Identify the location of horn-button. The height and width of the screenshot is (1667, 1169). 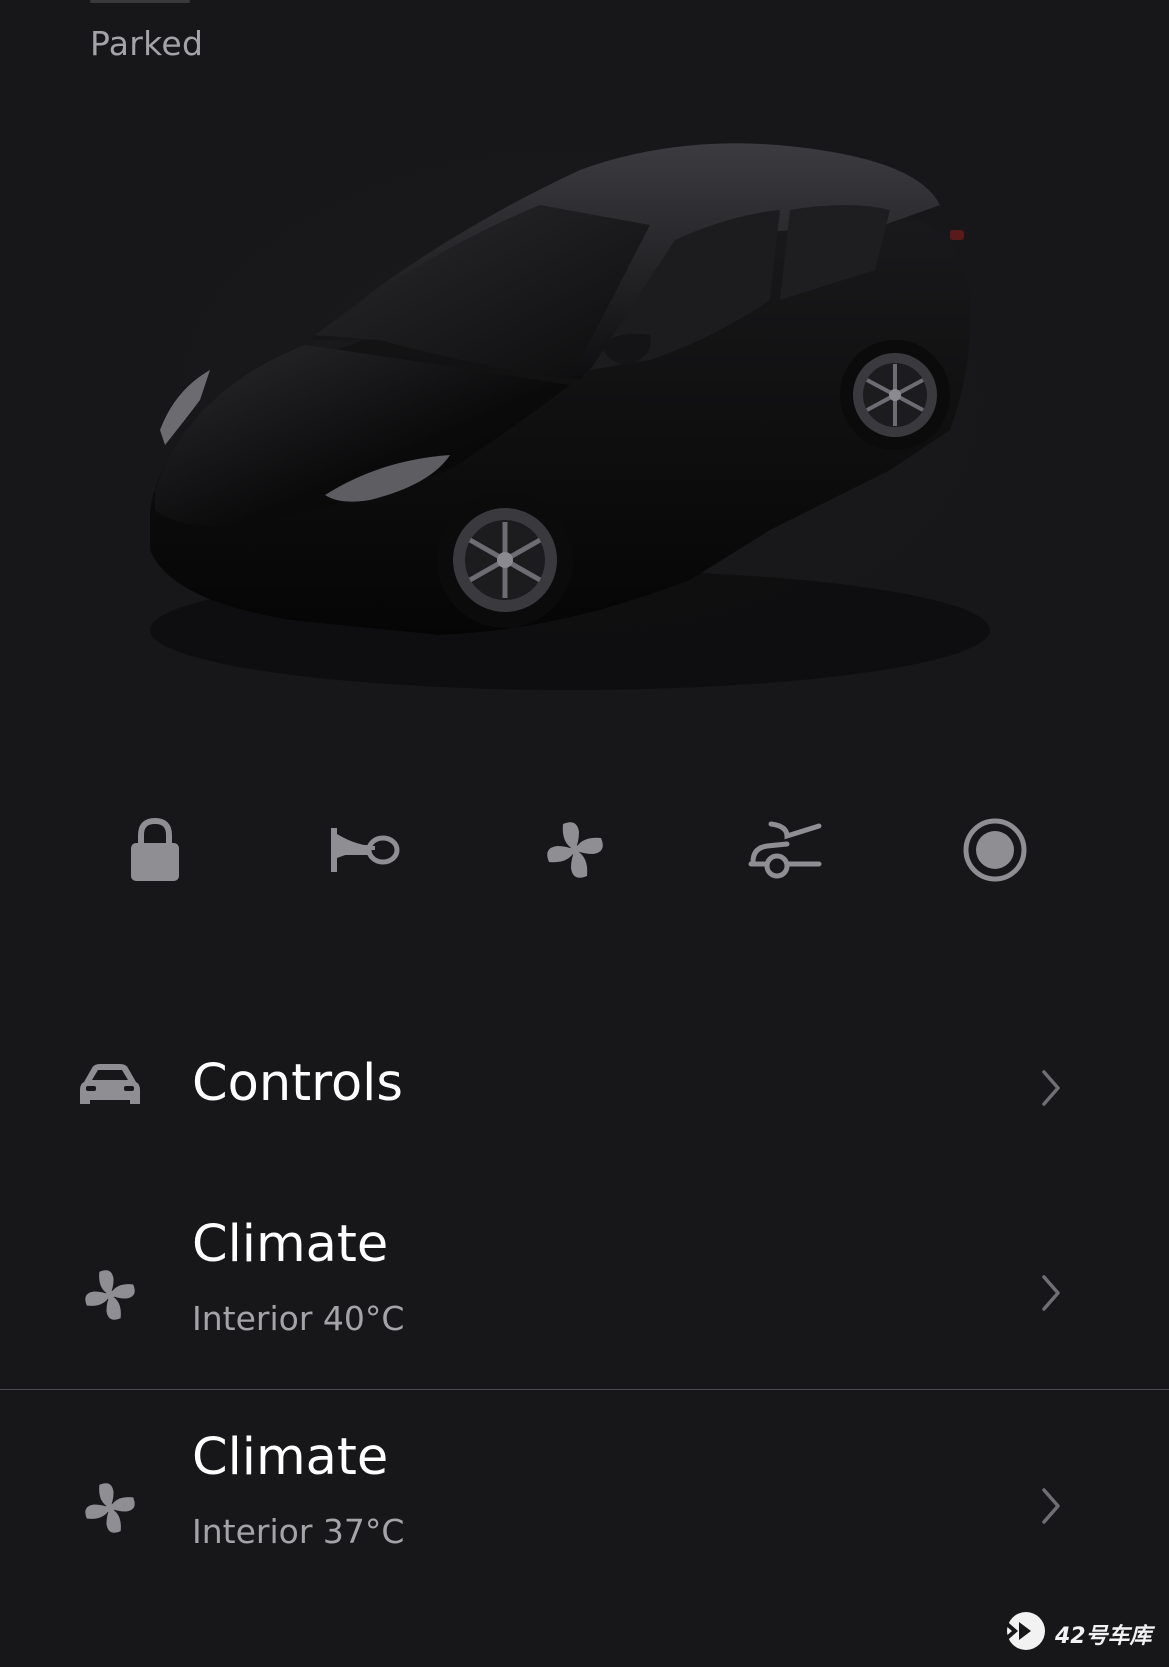
(365, 850).